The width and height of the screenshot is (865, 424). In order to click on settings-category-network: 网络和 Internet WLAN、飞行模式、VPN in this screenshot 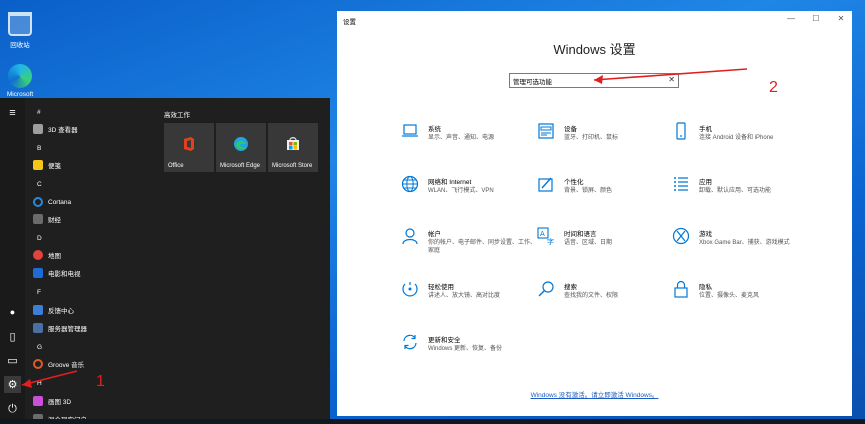, I will do `click(468, 195)`.